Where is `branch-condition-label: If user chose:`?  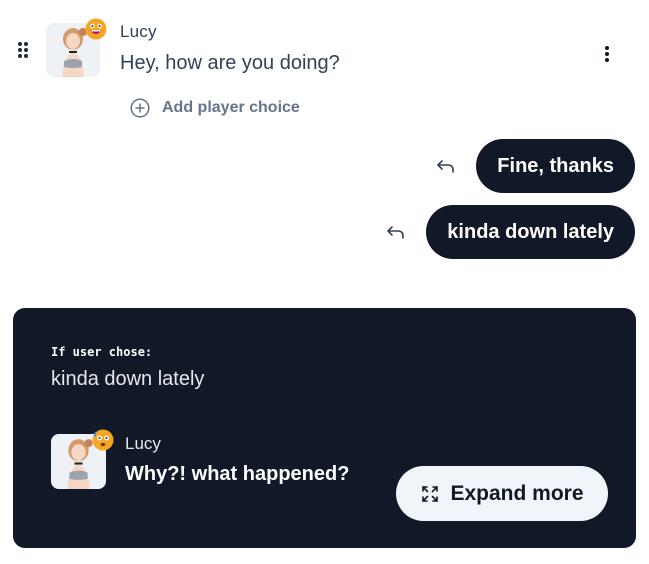 branch-condition-label: If user chose: is located at coordinates (102, 352).